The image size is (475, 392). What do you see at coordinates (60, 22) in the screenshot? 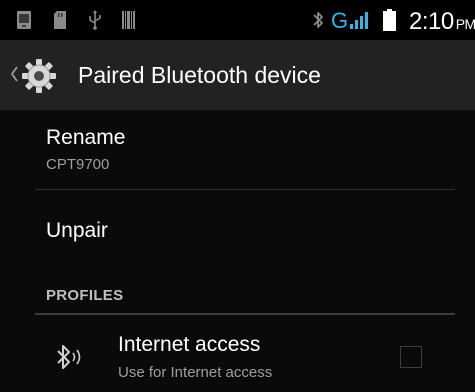
I see `sd-card-icon` at bounding box center [60, 22].